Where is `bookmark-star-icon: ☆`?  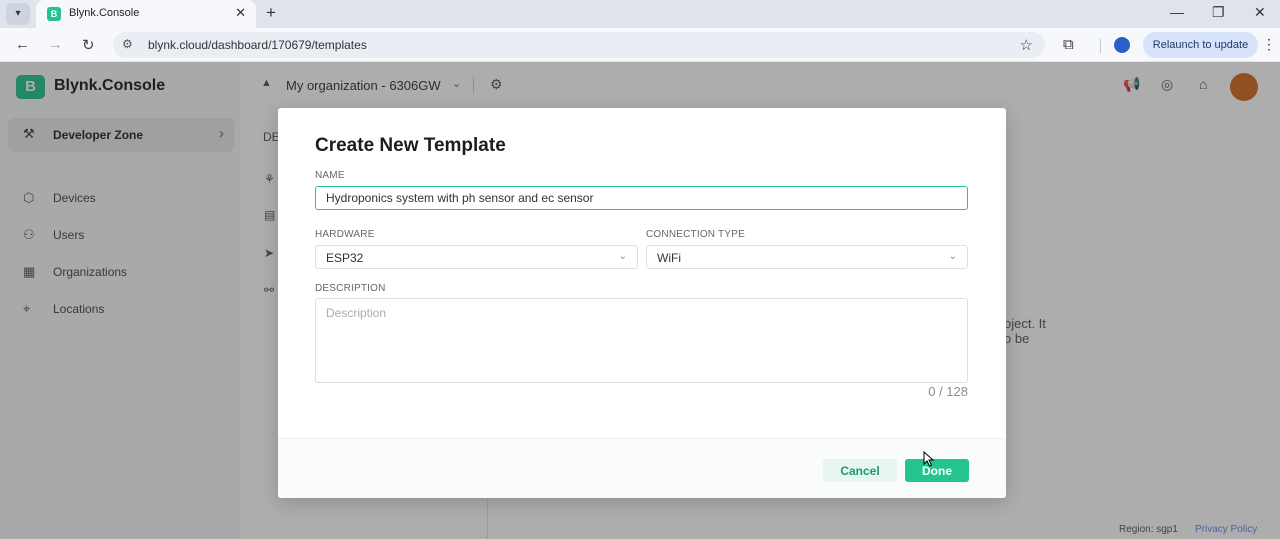 bookmark-star-icon: ☆ is located at coordinates (1026, 45).